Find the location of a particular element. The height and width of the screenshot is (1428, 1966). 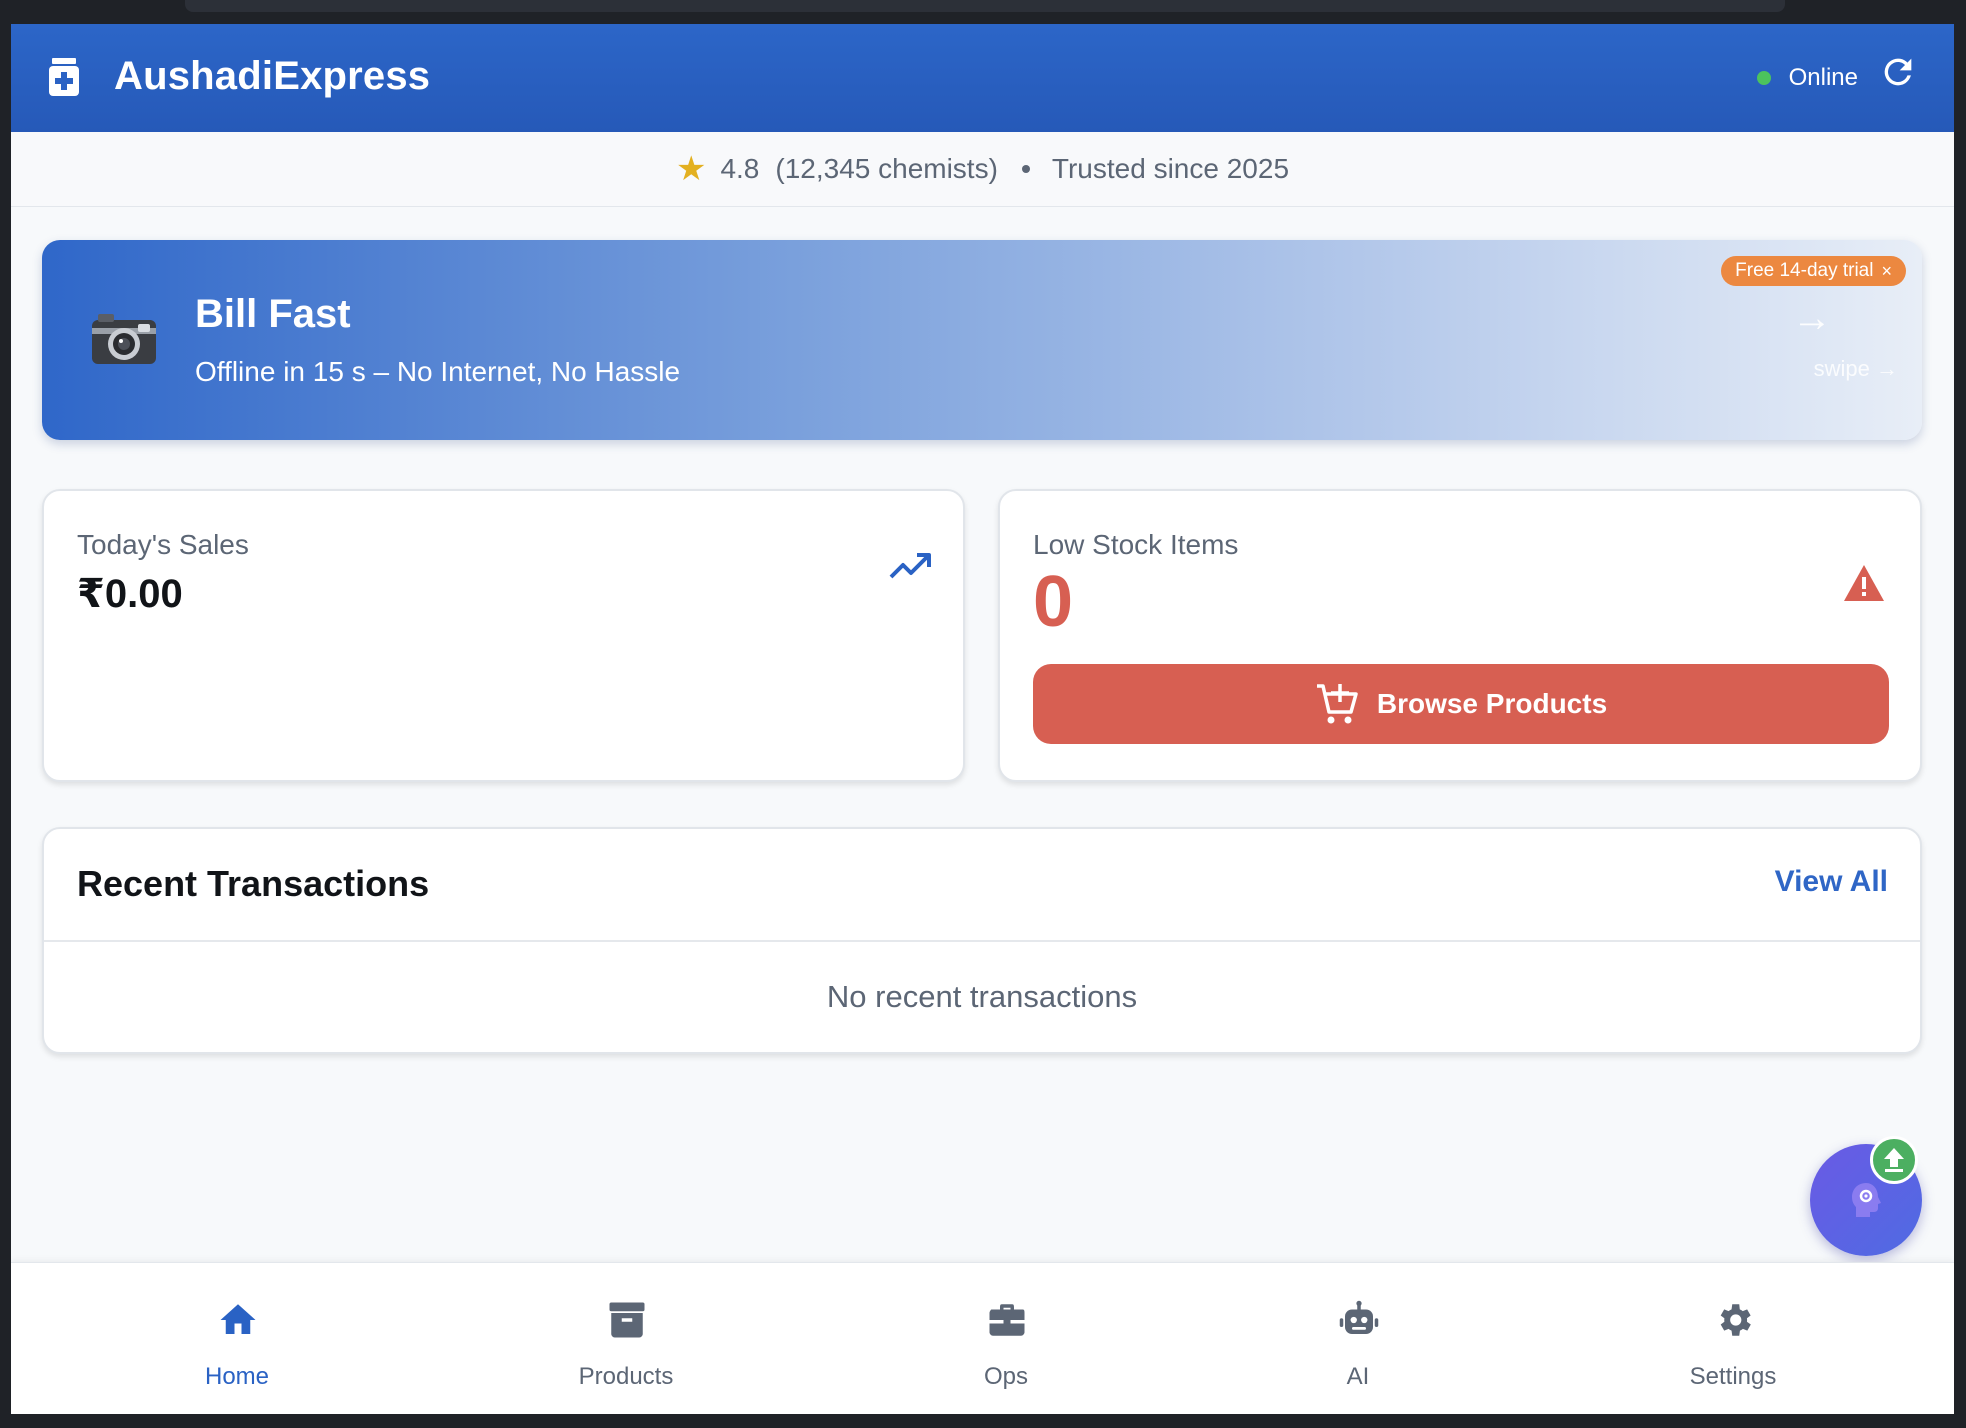

gear-icon is located at coordinates (1735, 1320).